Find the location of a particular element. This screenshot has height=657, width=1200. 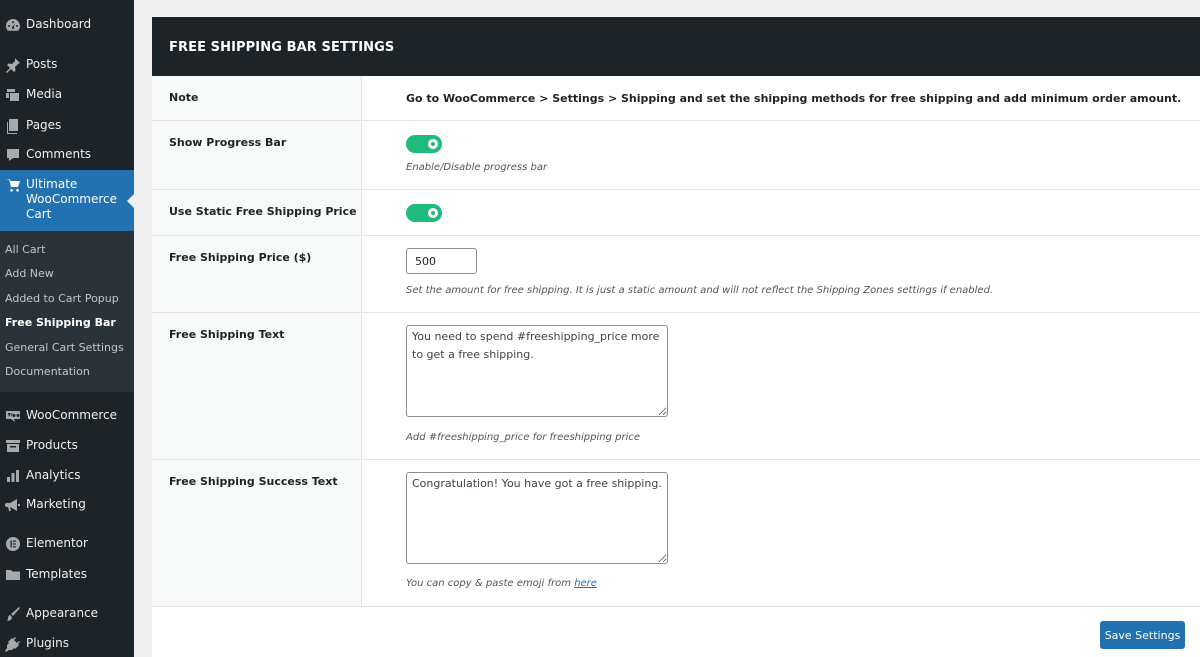

sidebar-item-label: Comments is located at coordinates (59, 154).